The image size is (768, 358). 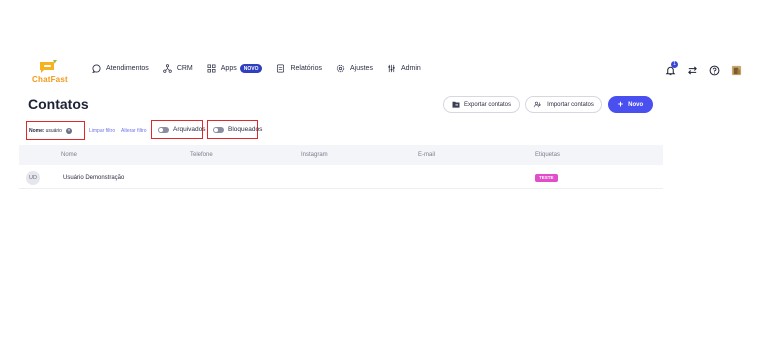 I want to click on column-header-instagram: Instagram, so click(x=314, y=155).